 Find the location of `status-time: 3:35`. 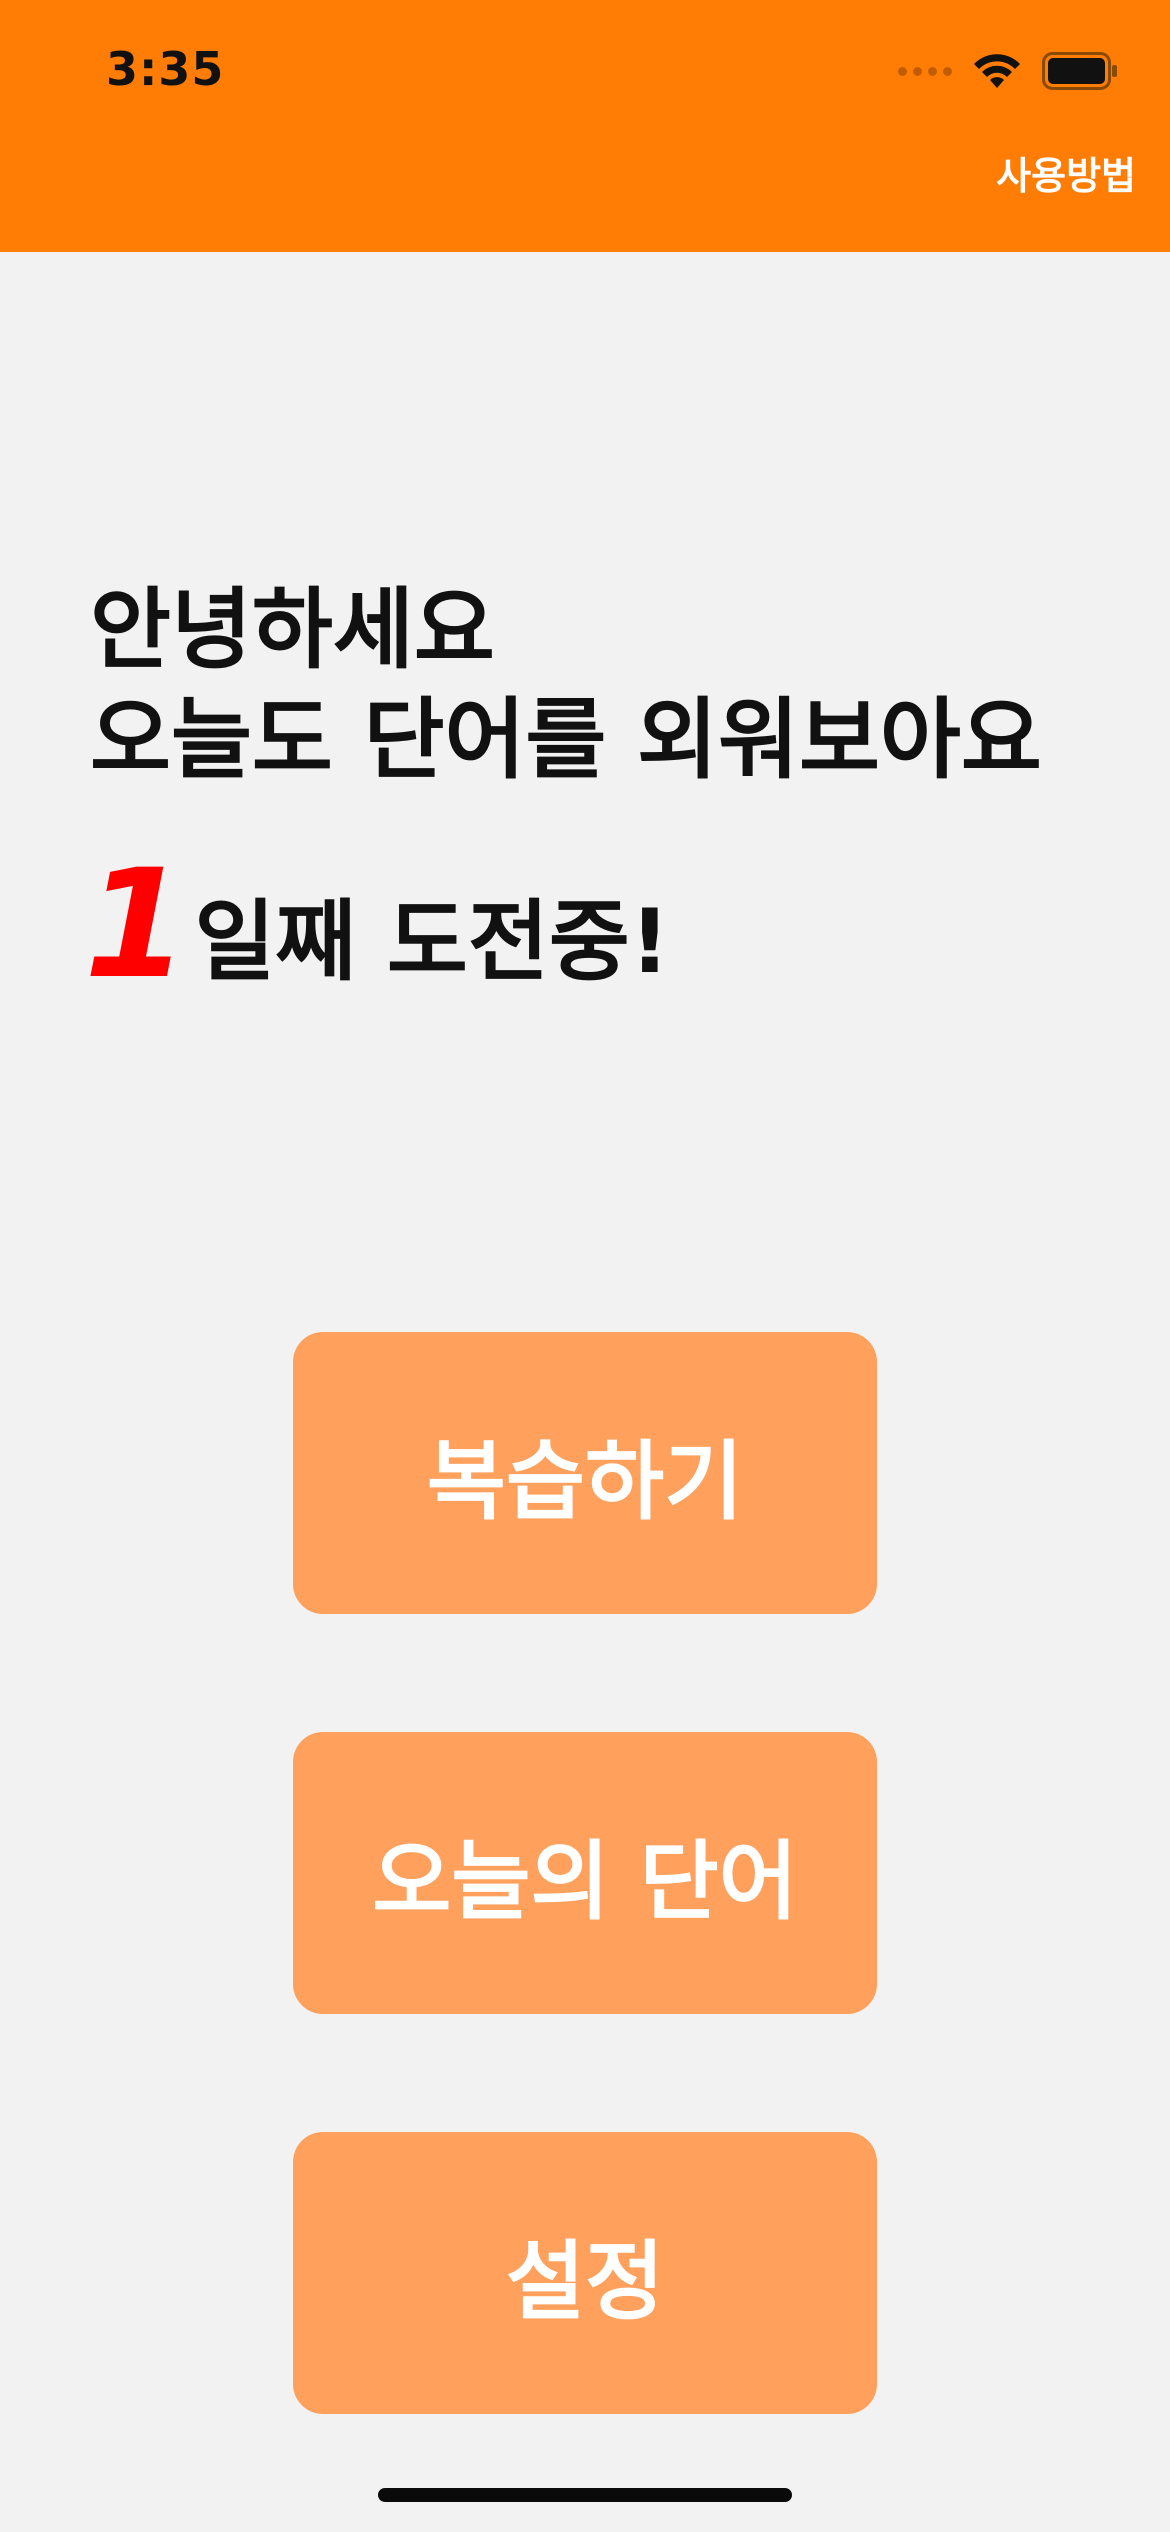

status-time: 3:35 is located at coordinates (165, 69).